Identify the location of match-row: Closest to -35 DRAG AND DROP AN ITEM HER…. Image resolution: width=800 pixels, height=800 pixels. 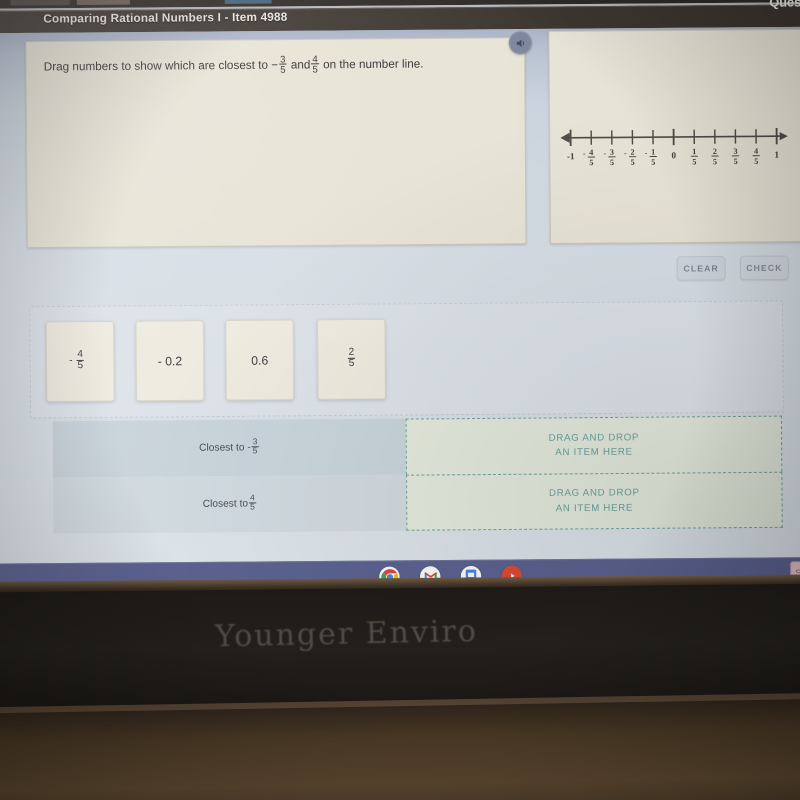
(417, 446).